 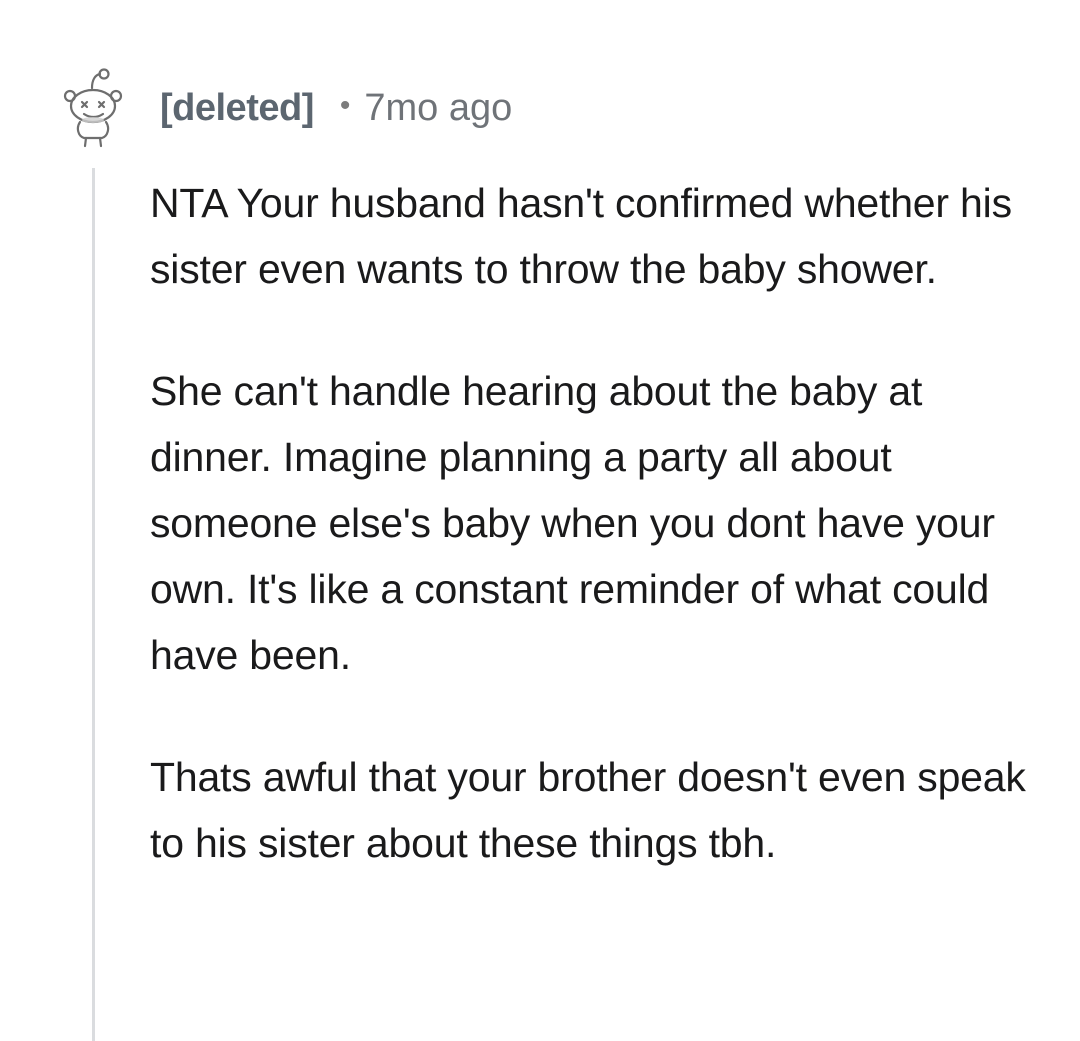 I want to click on reddit-snoo-icon, so click(x=93, y=107).